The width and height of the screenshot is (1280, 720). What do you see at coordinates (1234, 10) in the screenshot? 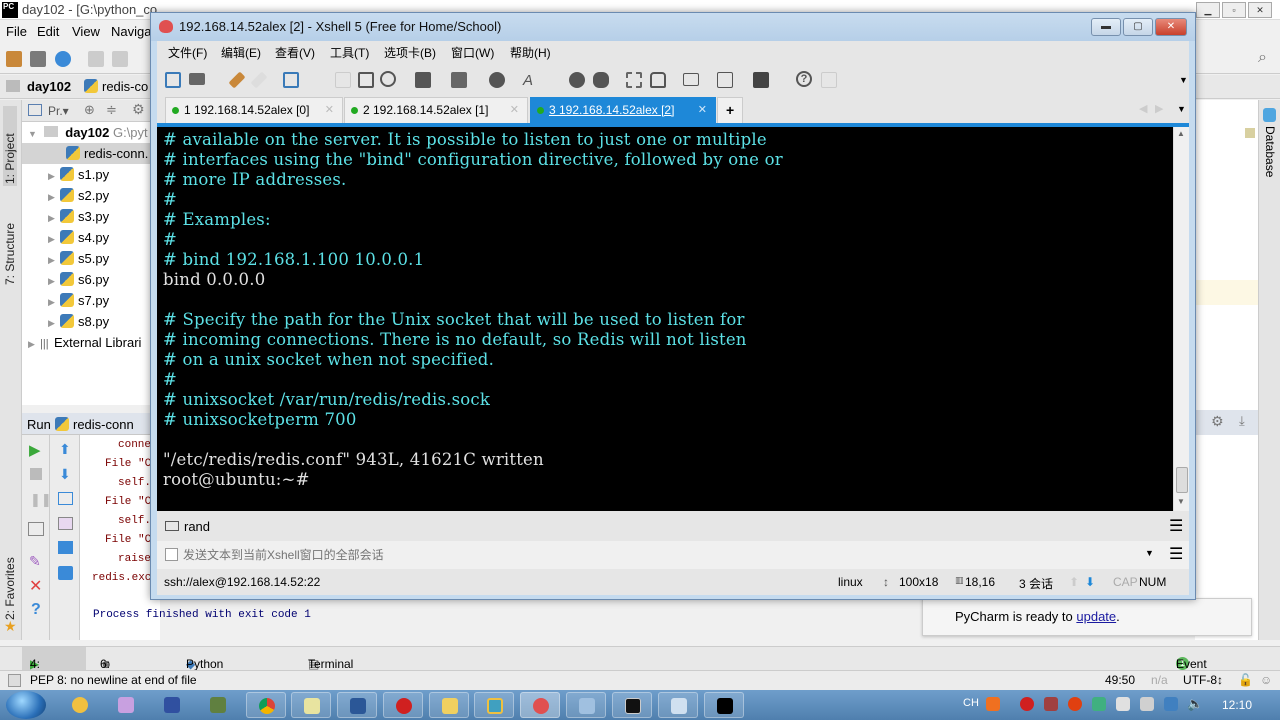
I see `pycharm-maximize-button: ▫` at bounding box center [1234, 10].